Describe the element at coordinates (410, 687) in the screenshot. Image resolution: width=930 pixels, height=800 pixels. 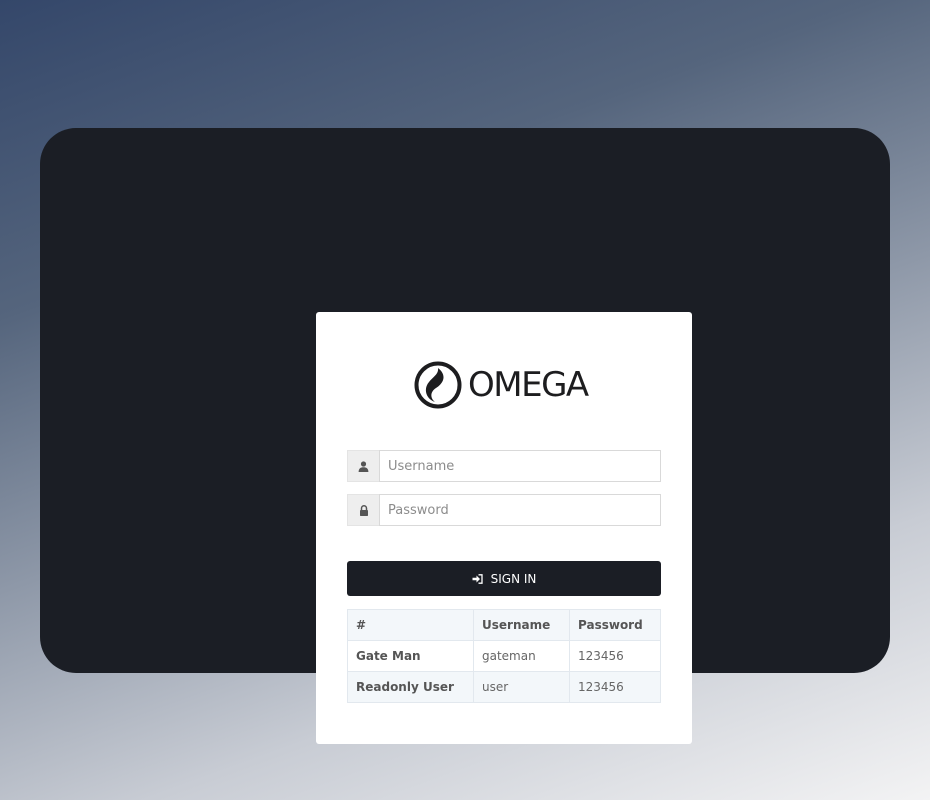
I see `credential-name: Readonly User` at that location.